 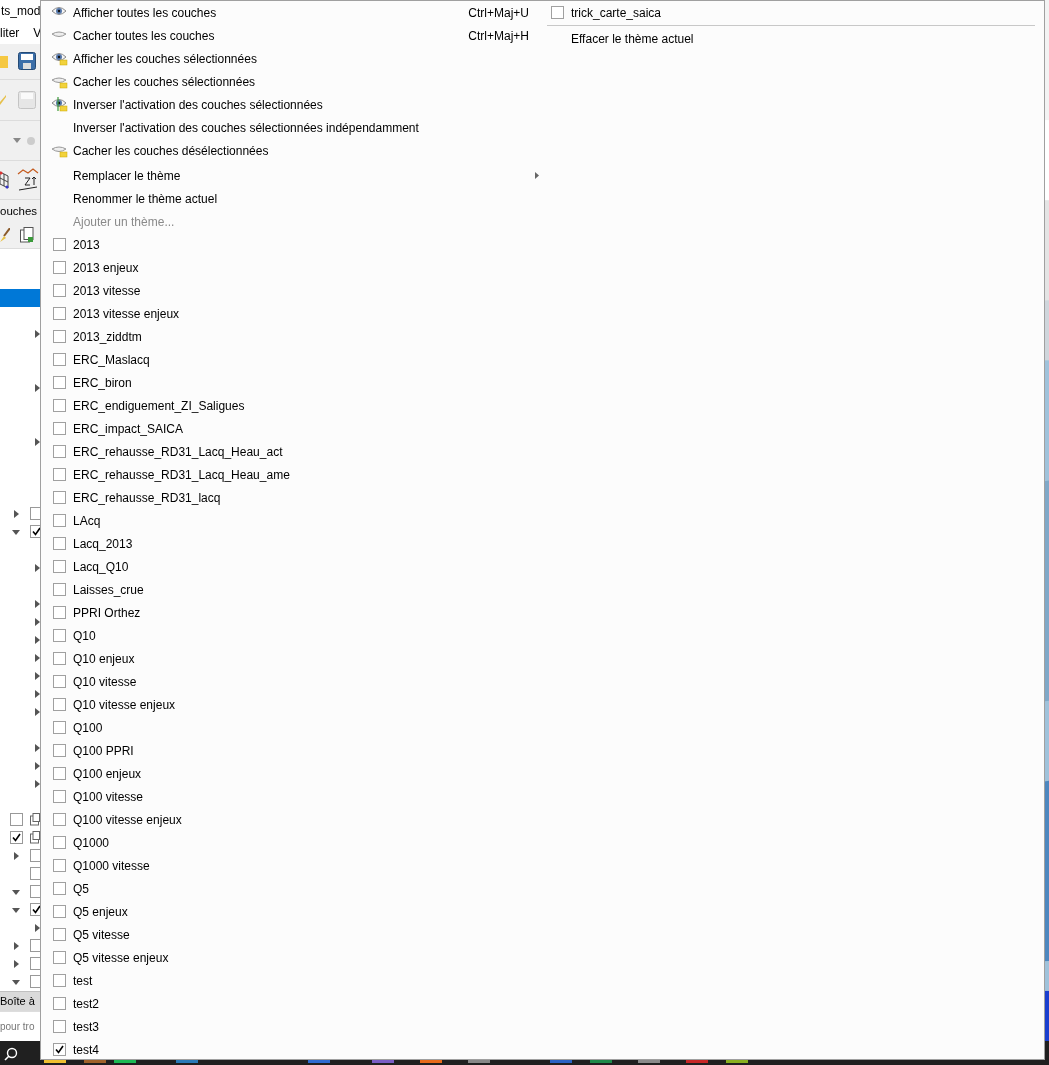 What do you see at coordinates (292, 405) in the screenshot?
I see `theme-menu-item: ERC_endiguement_ZI_Saligues` at bounding box center [292, 405].